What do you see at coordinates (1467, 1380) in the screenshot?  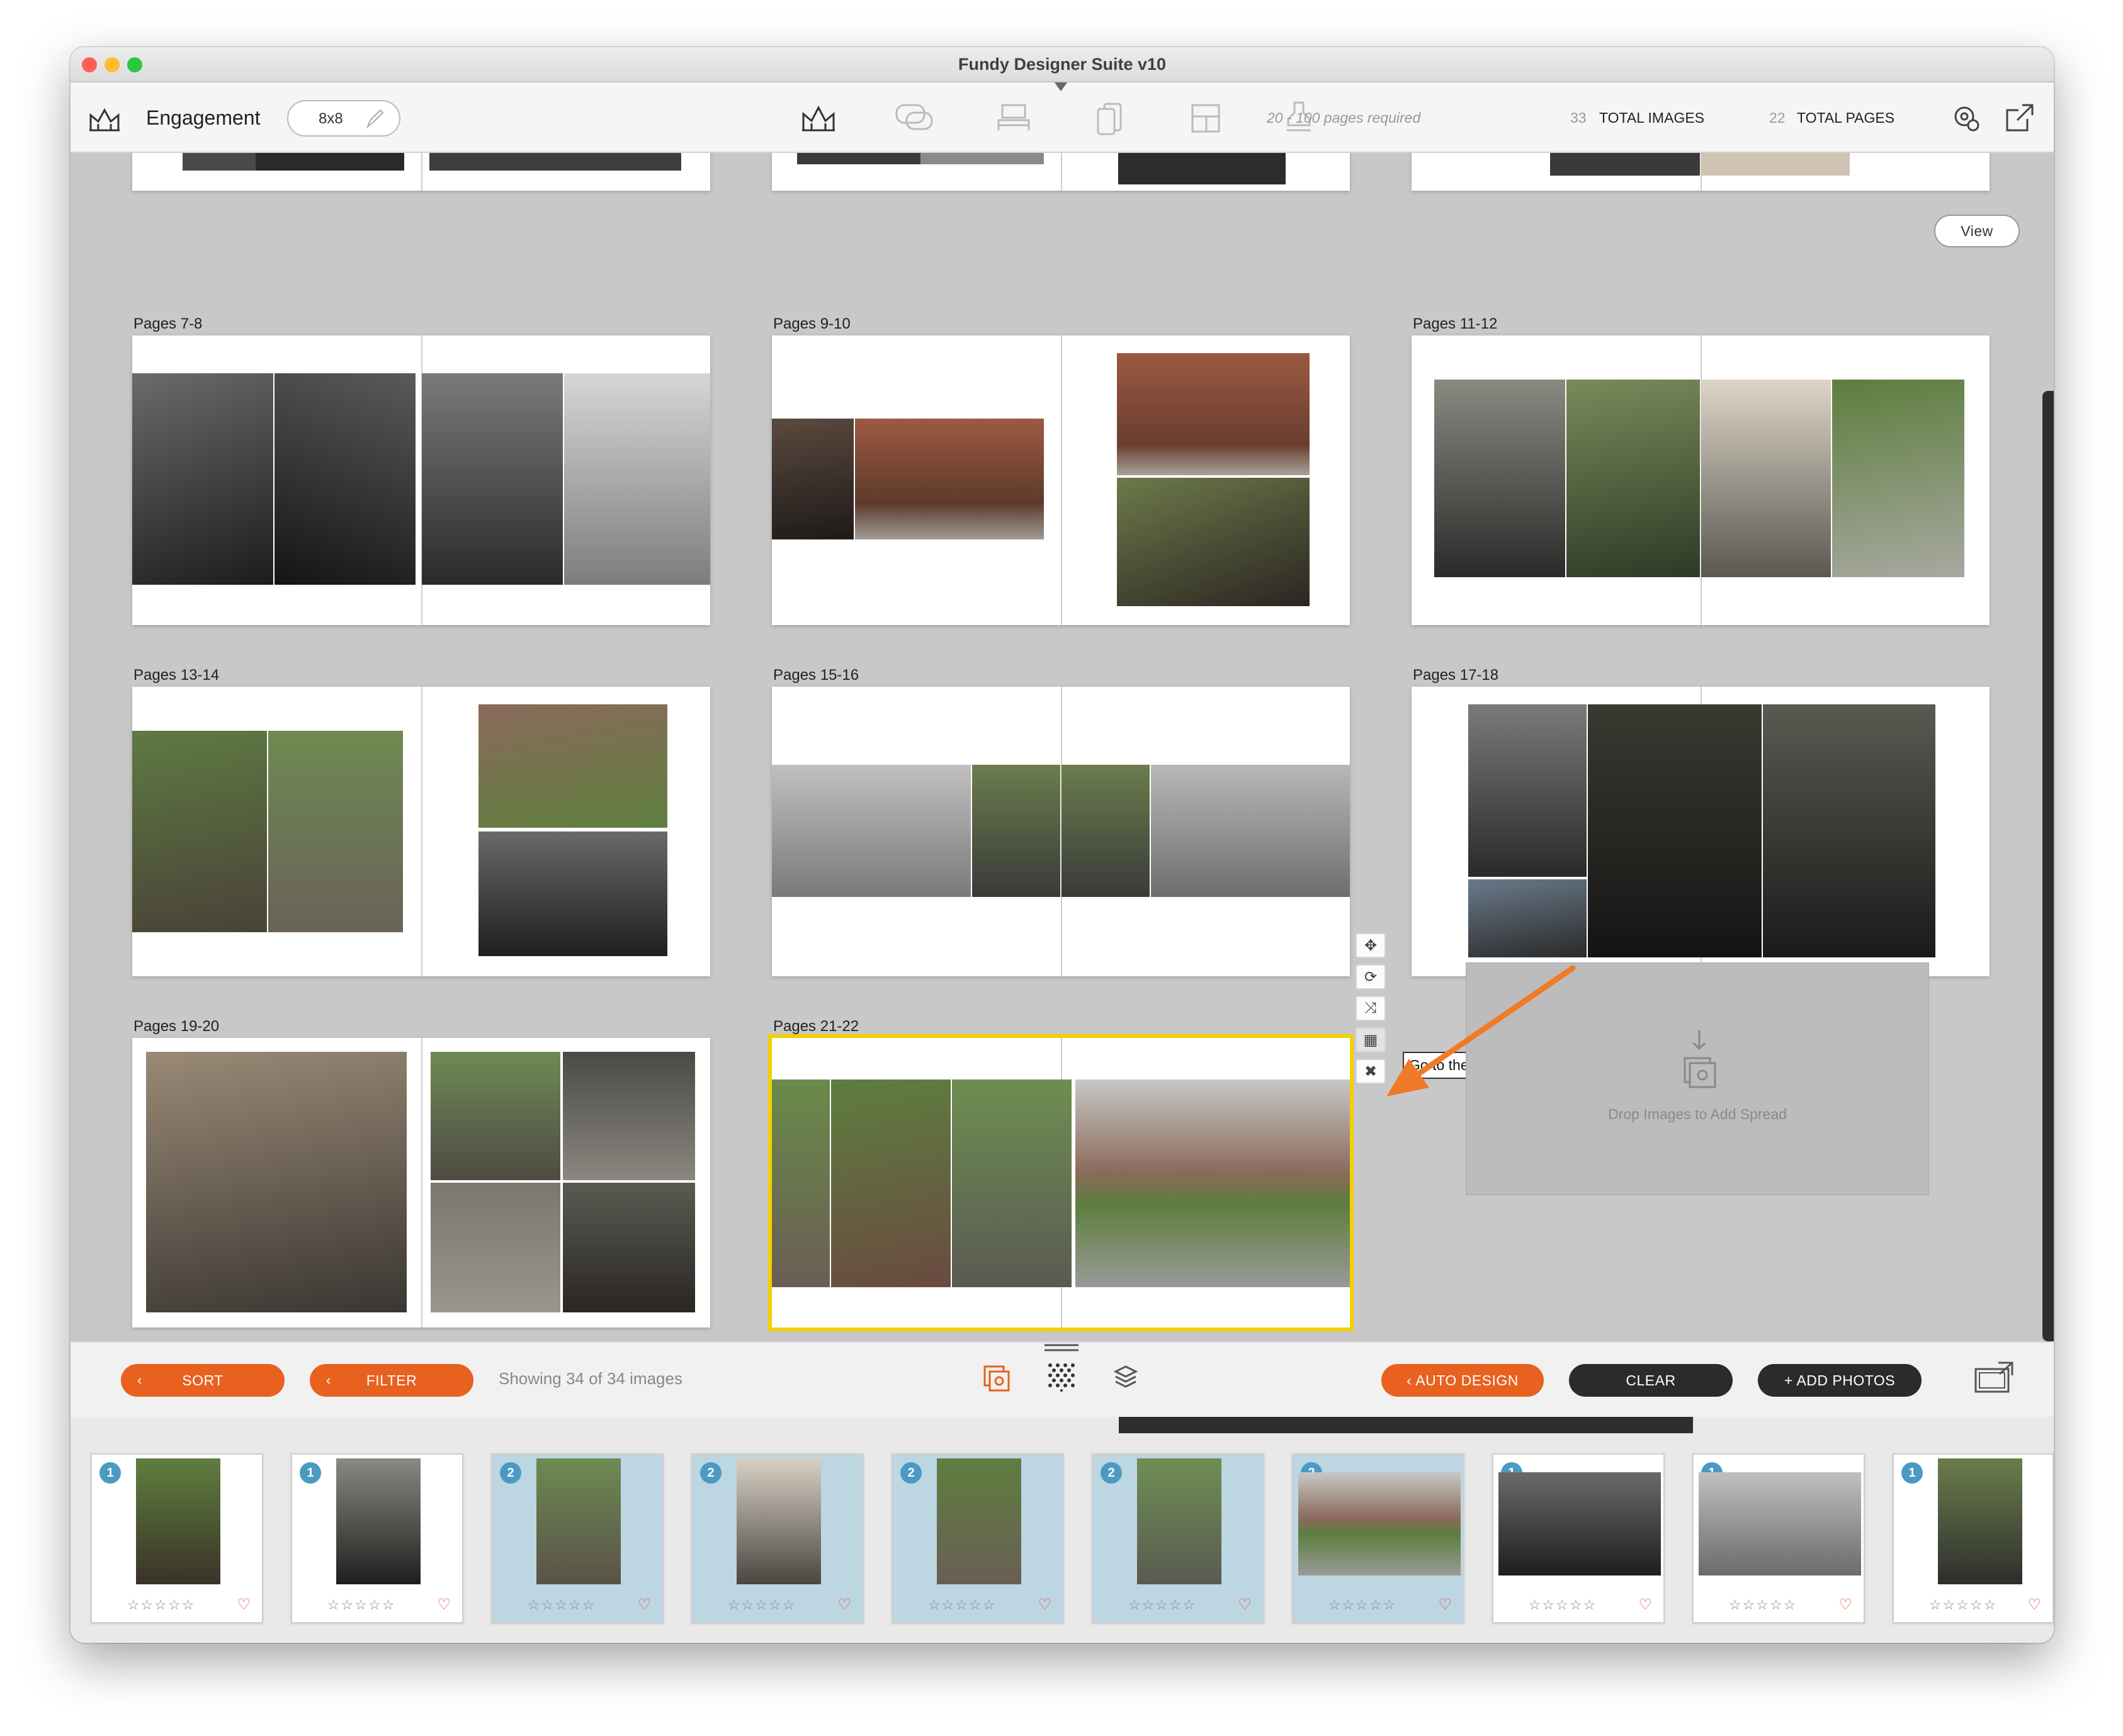 I see `auto-design-label: AUTO DESIGN` at bounding box center [1467, 1380].